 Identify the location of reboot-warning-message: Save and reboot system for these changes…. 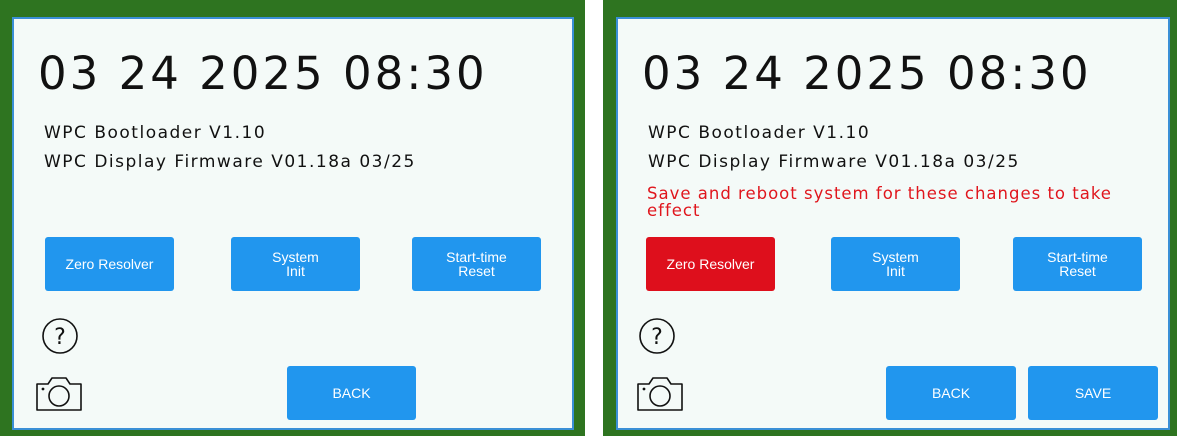
(879, 202).